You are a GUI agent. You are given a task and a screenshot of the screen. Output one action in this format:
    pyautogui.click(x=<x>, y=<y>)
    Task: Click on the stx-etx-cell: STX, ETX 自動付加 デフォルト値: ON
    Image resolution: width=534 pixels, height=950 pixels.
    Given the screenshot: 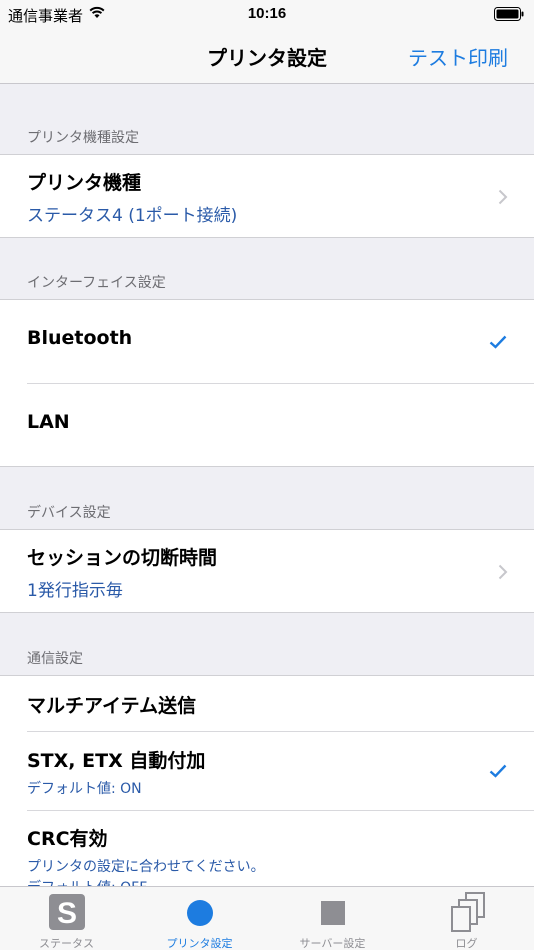 What is the action you would take?
    pyautogui.click(x=267, y=771)
    